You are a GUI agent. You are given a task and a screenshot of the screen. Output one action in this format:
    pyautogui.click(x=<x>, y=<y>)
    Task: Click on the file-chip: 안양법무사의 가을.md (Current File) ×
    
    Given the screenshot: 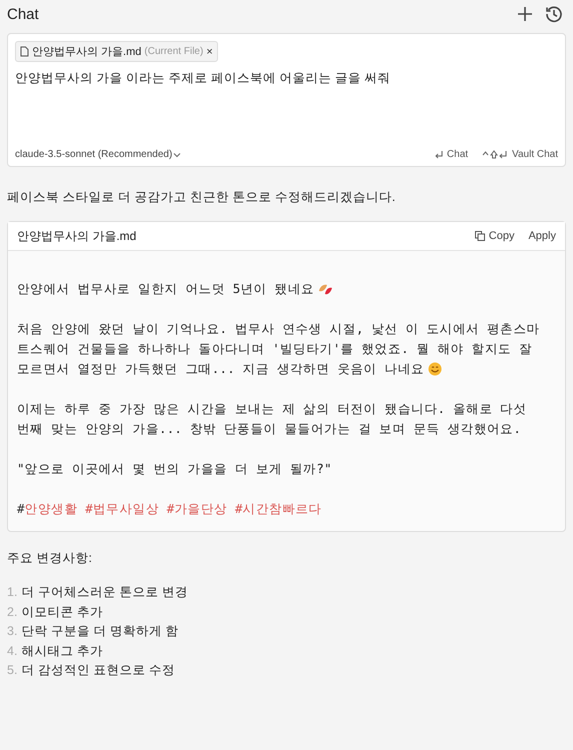 What is the action you would take?
    pyautogui.click(x=116, y=51)
    